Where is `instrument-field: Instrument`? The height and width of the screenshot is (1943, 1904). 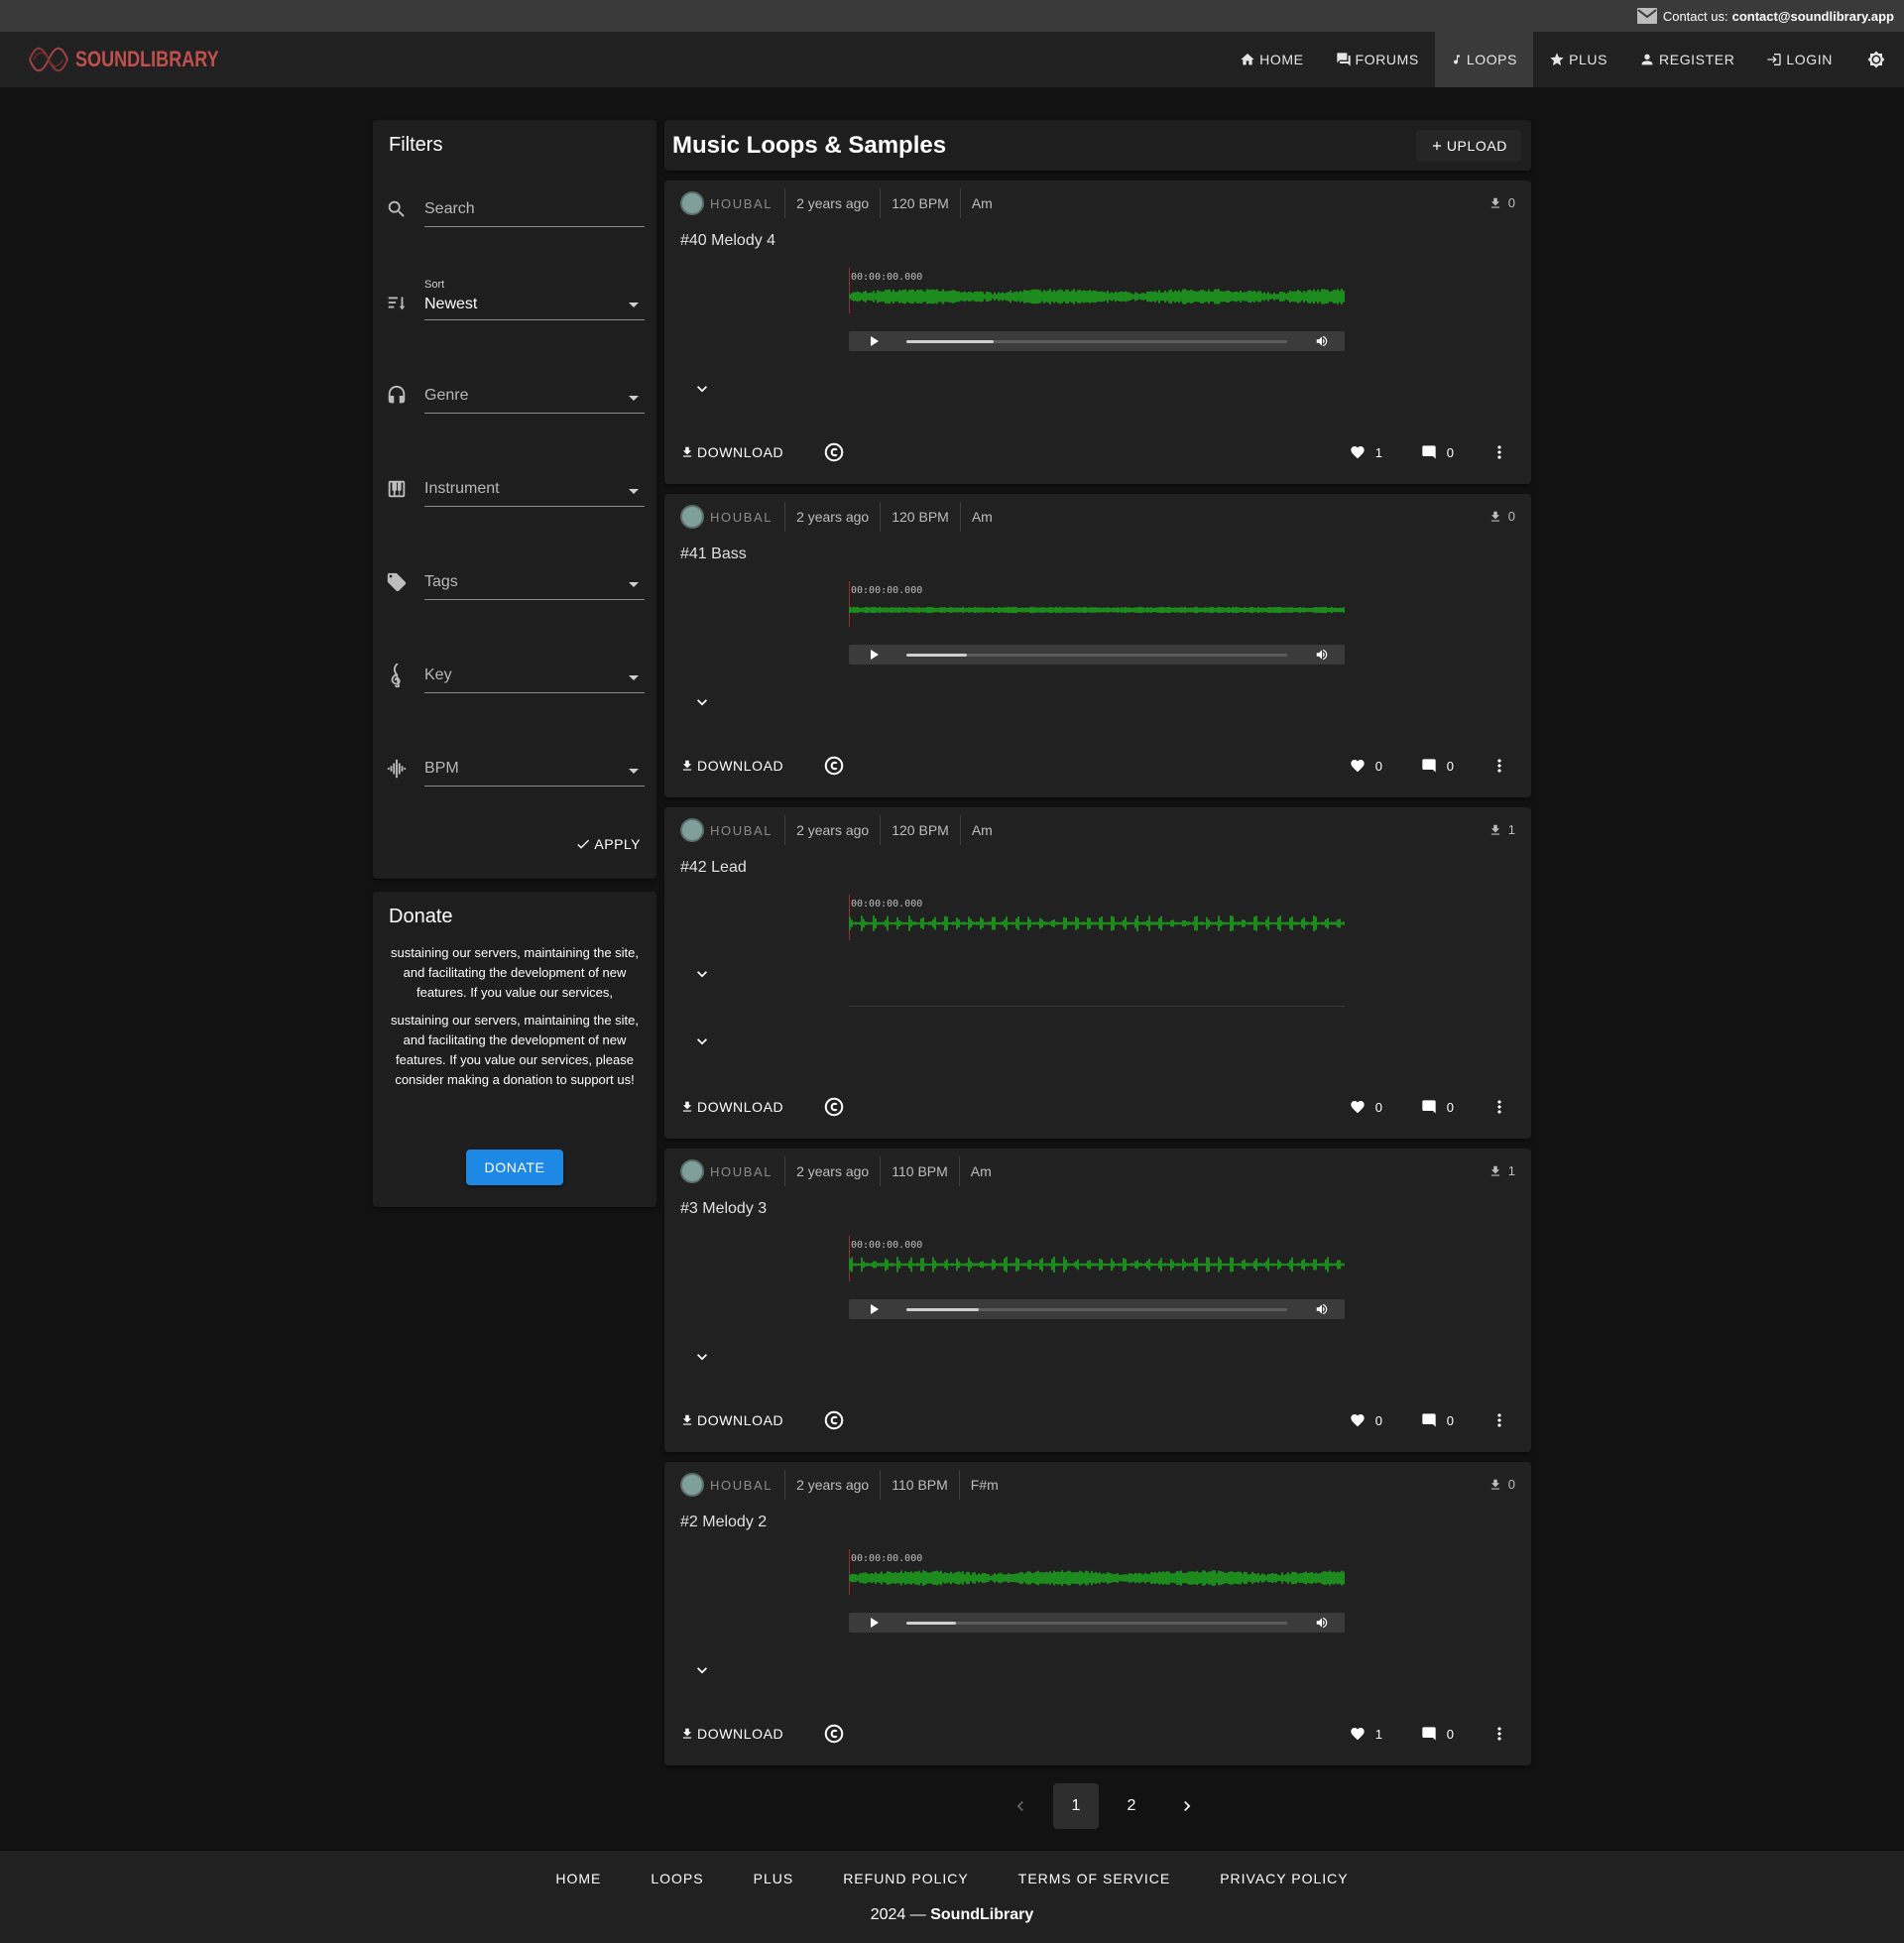 instrument-field: Instrument is located at coordinates (534, 487).